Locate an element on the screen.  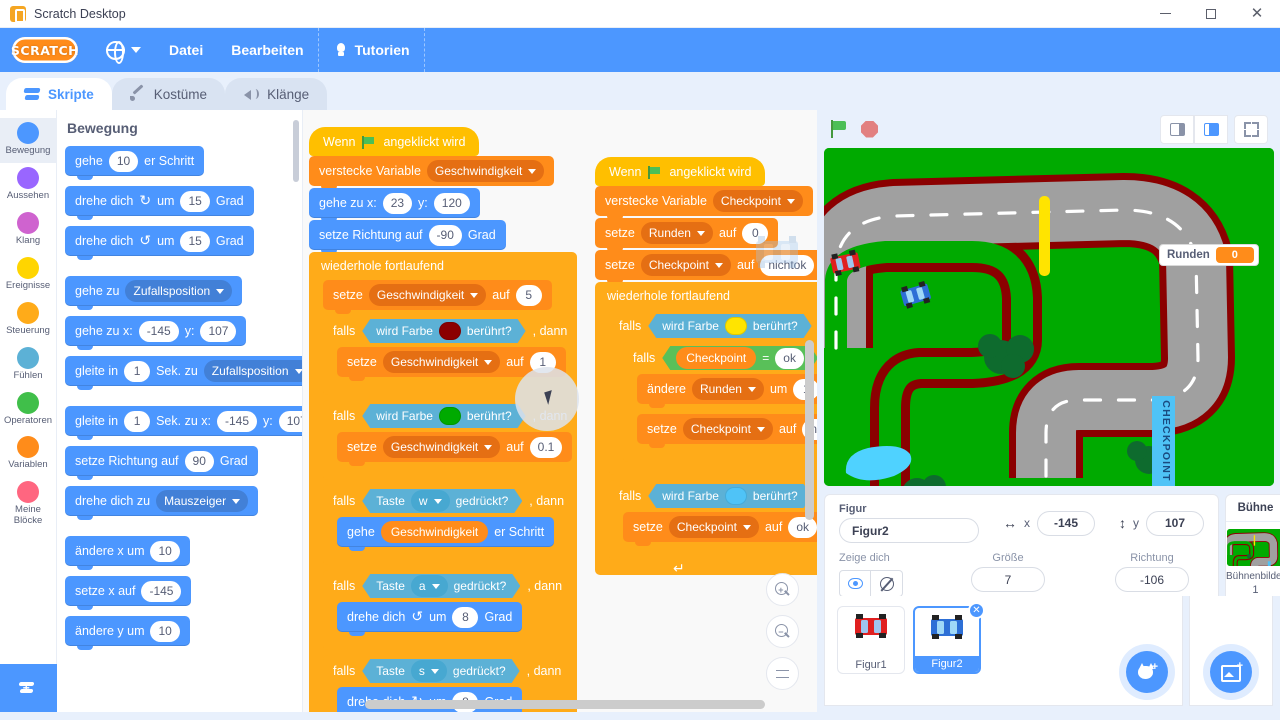
zoom-in-button: + is located at coordinates (782, 589).